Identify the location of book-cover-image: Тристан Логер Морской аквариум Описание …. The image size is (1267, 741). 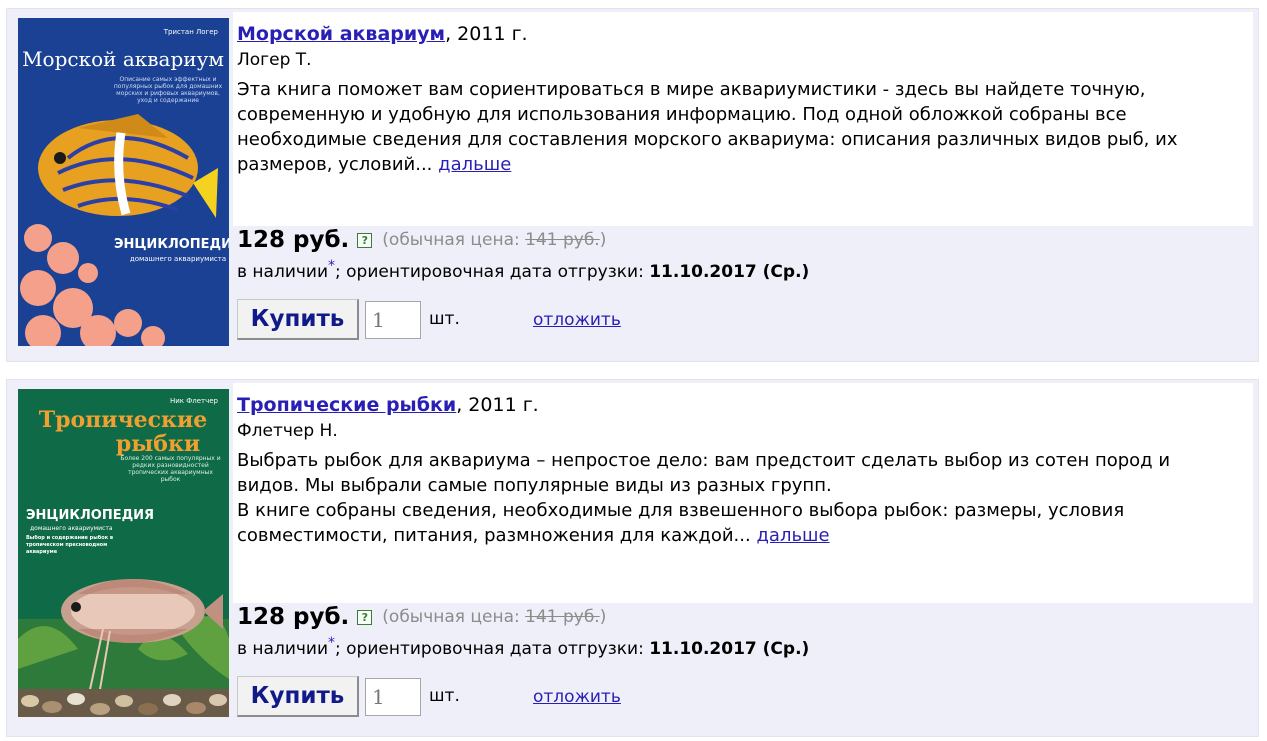
(123, 182).